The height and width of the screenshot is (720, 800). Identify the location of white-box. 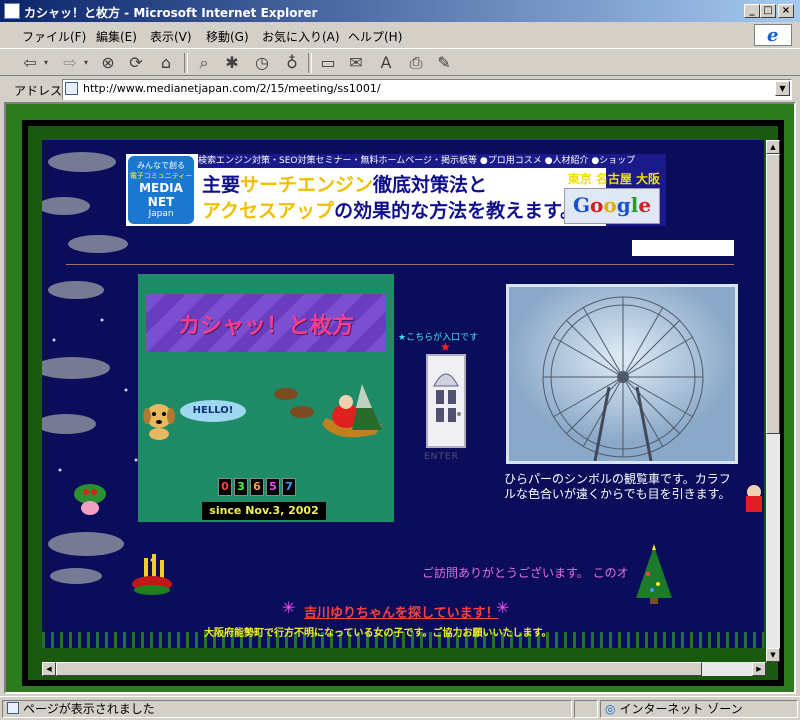
(683, 248).